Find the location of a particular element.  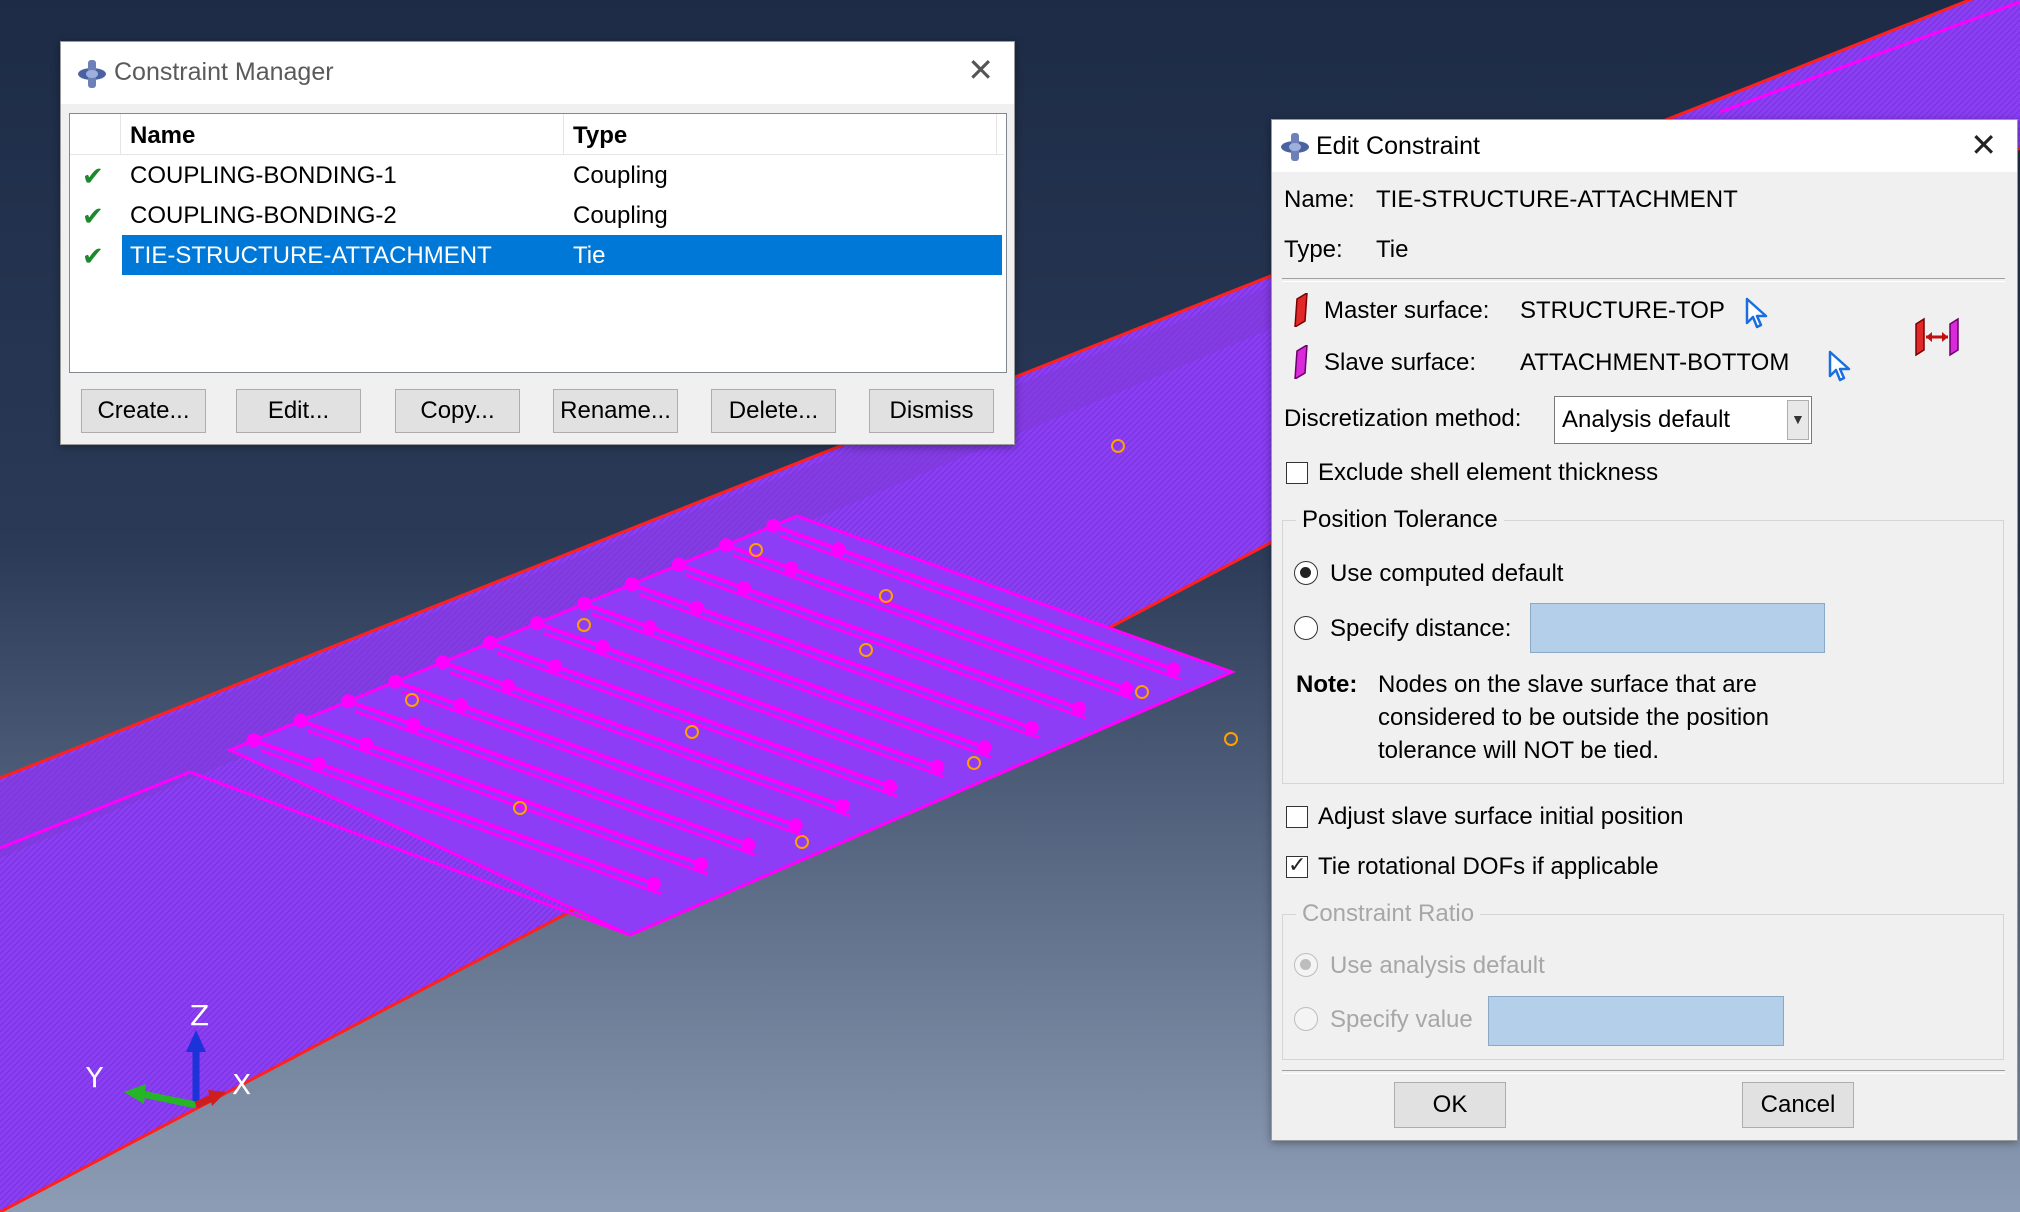

cancel-button: Cancel is located at coordinates (1798, 1105).